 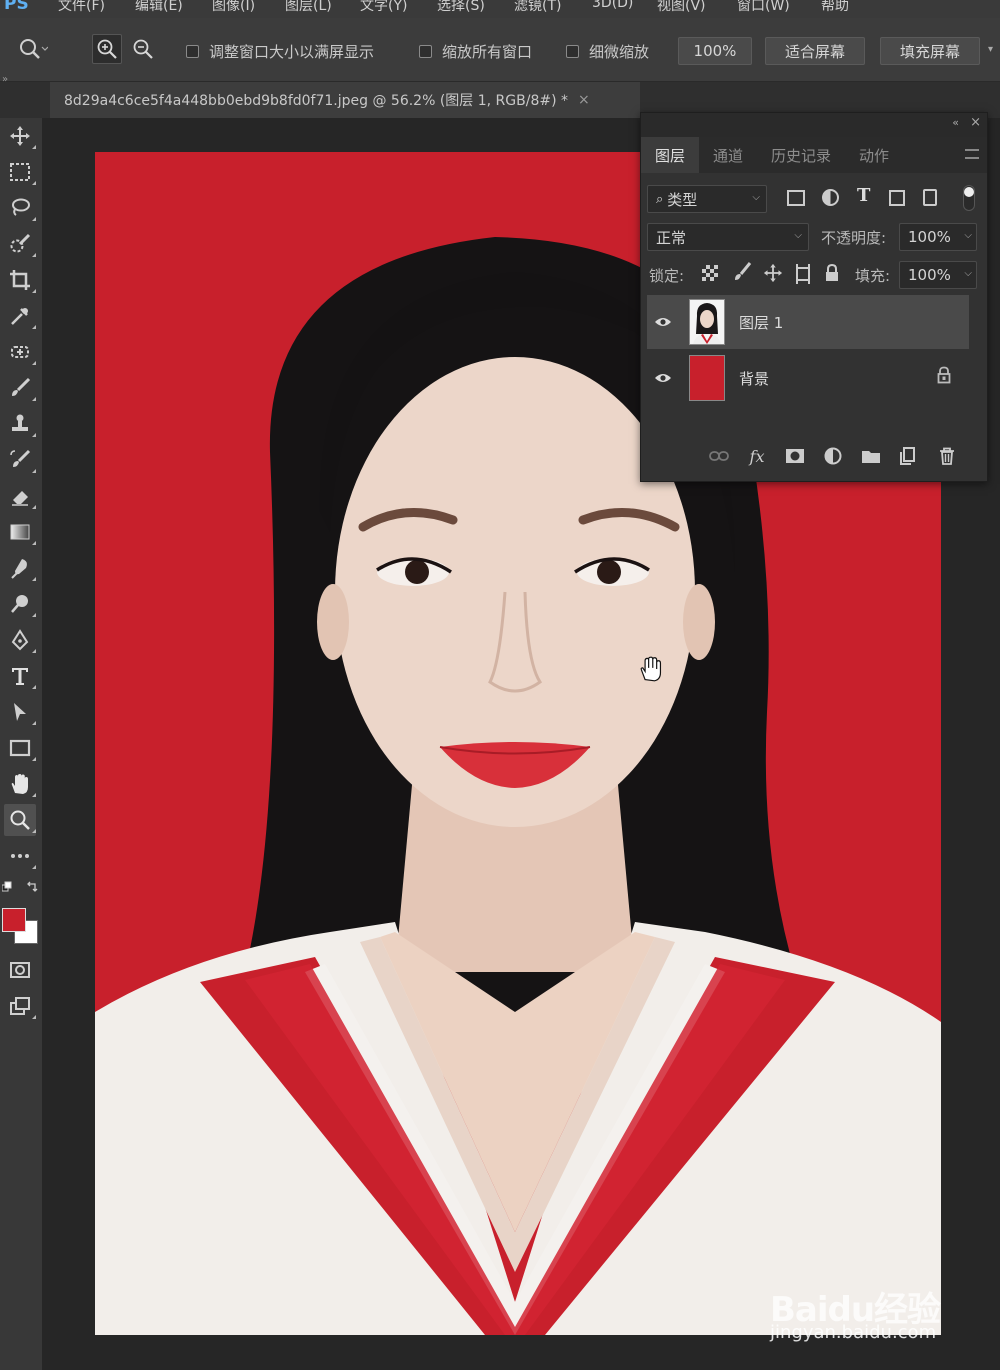 I want to click on zoom-all-windows-checkbox, so click(x=425, y=51).